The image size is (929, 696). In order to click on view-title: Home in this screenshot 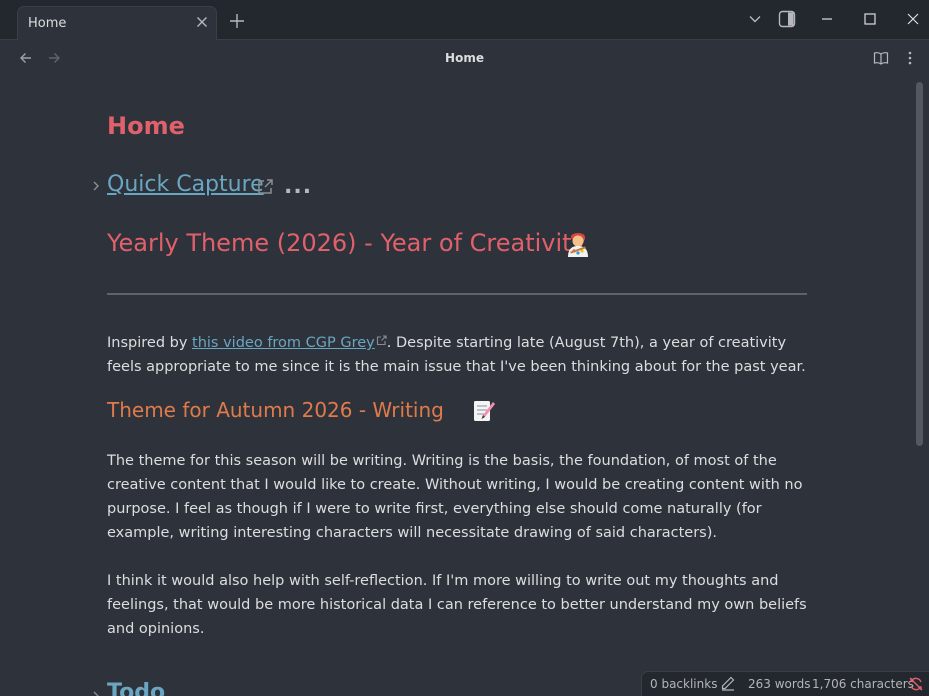, I will do `click(464, 58)`.